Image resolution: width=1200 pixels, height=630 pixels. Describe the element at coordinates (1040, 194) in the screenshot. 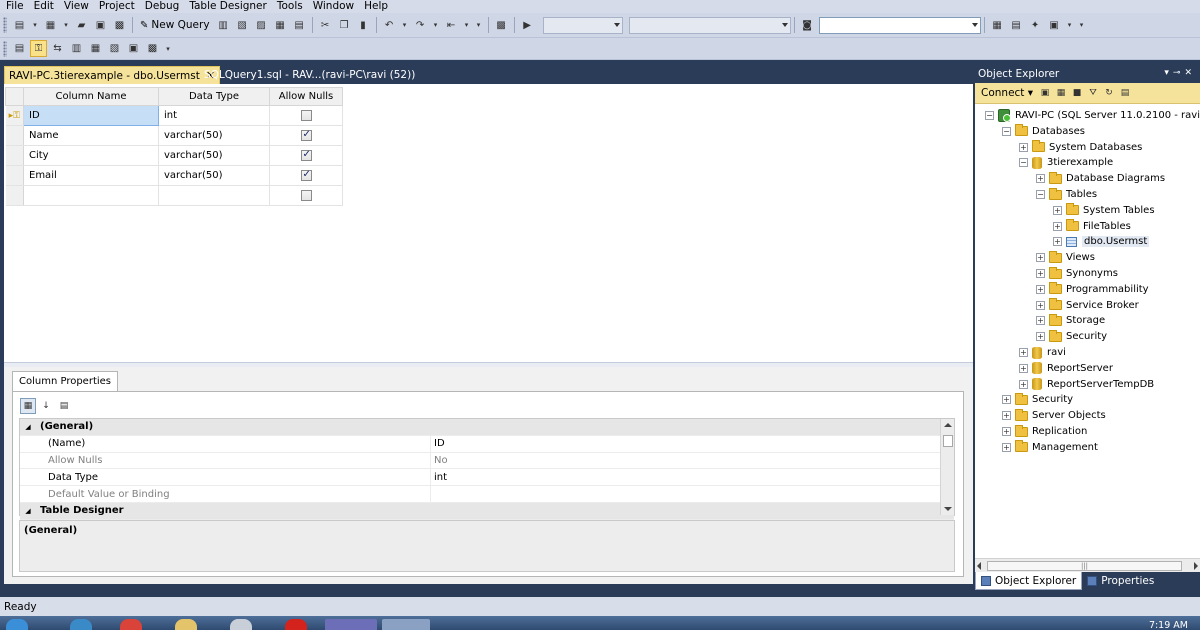

I see `collapse-icon: −` at that location.